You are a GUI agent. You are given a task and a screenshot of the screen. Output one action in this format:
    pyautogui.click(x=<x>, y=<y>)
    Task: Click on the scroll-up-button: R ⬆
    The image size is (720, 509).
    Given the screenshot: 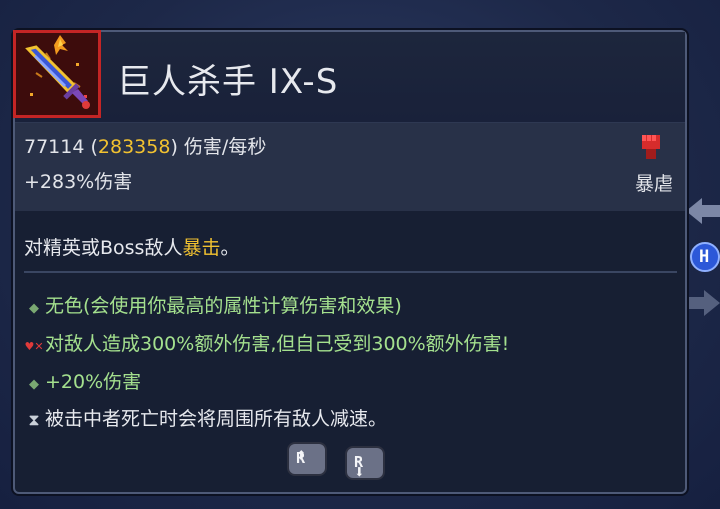 What is the action you would take?
    pyautogui.click(x=307, y=459)
    